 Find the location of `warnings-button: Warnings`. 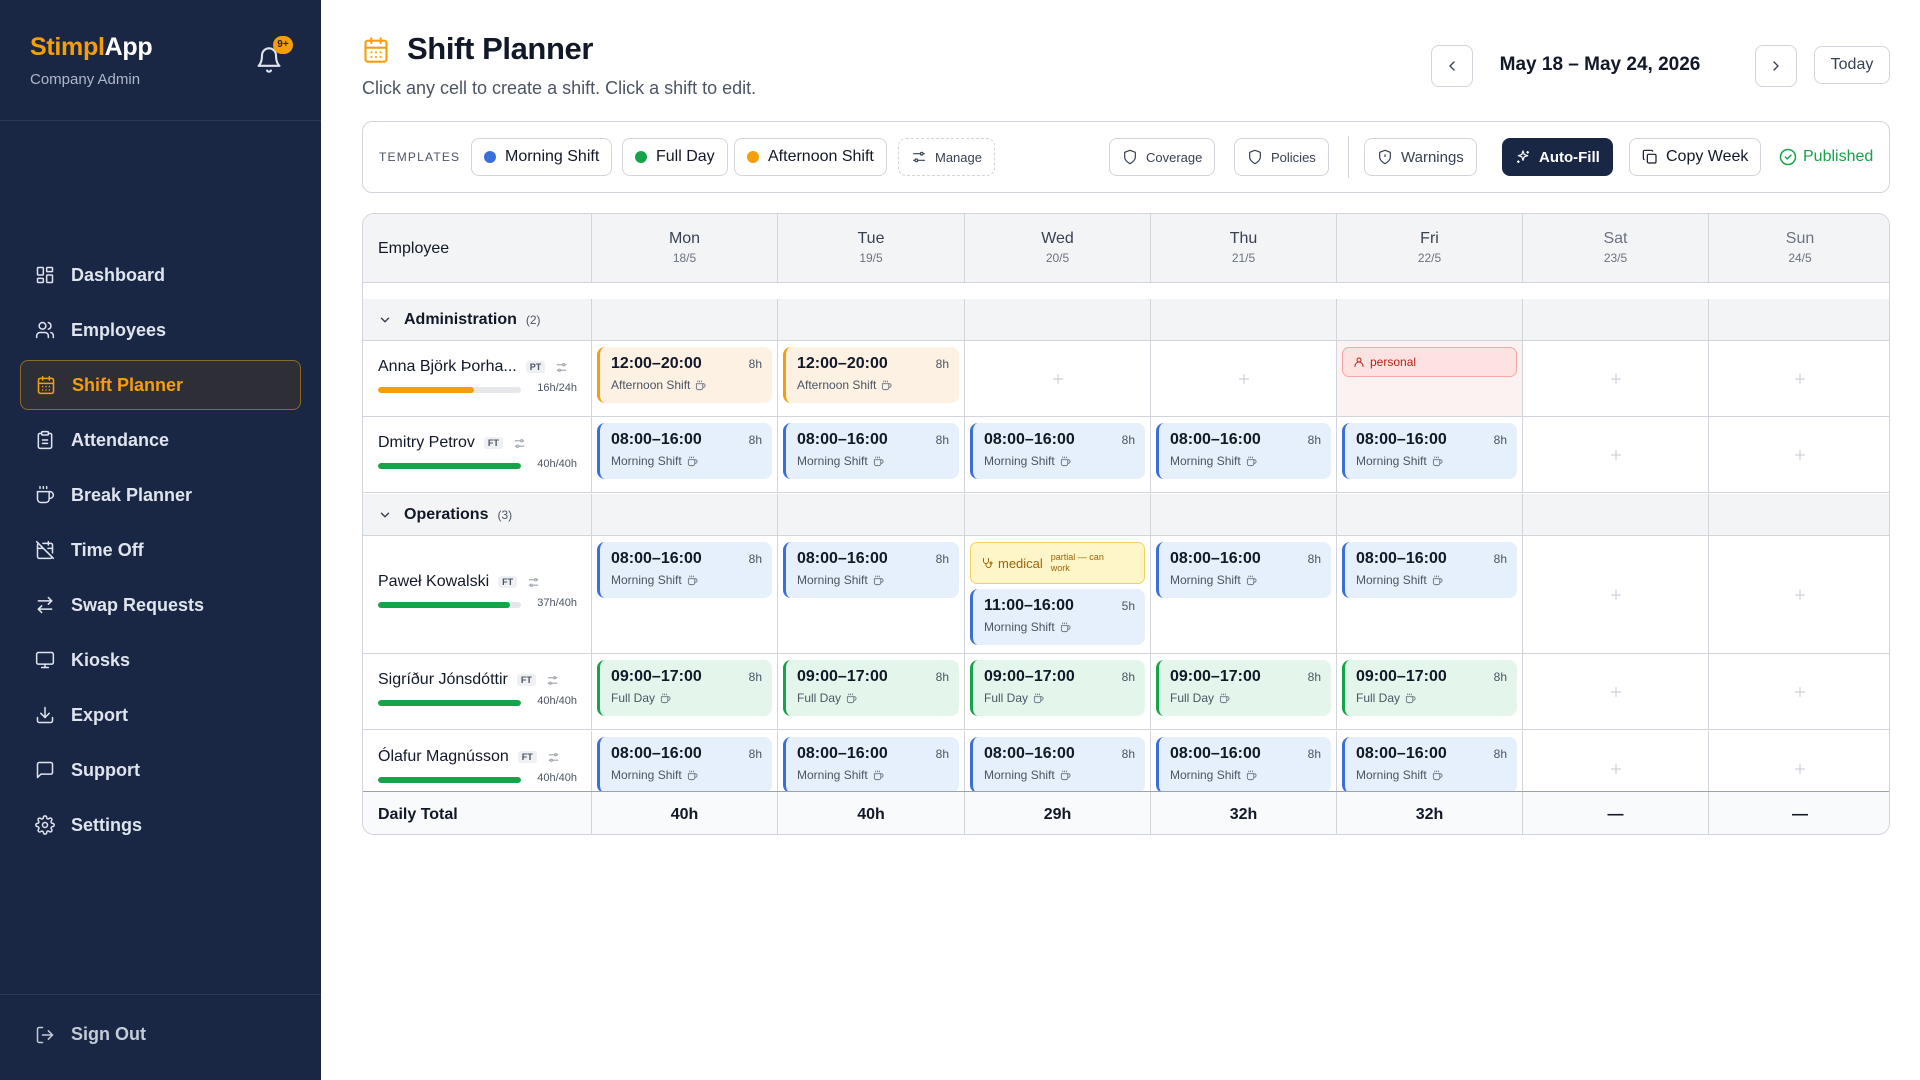

warnings-button: Warnings is located at coordinates (1420, 157).